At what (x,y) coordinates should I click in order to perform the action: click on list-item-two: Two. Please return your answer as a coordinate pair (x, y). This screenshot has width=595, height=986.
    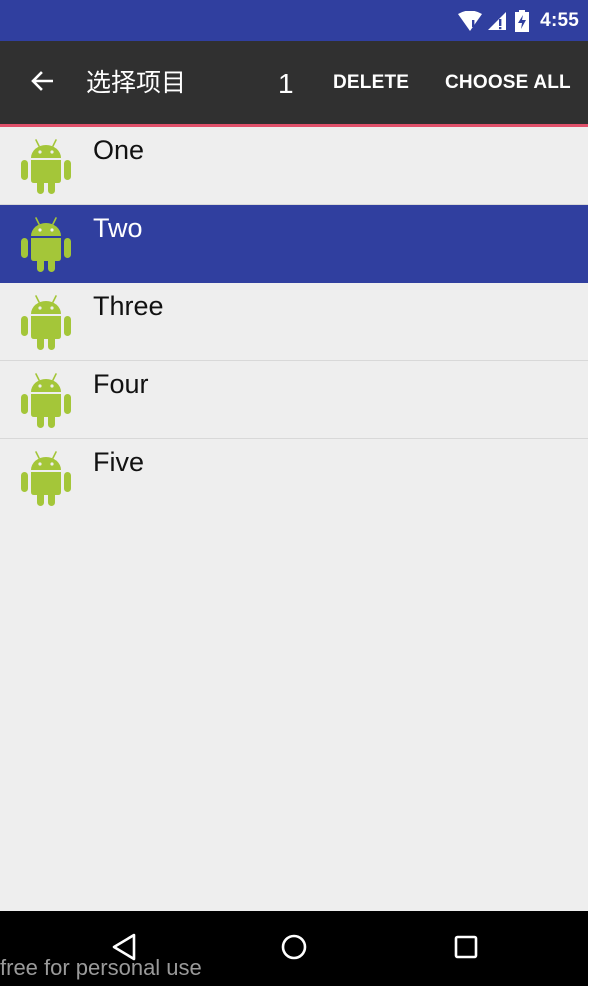
    Looking at the image, I should click on (294, 244).